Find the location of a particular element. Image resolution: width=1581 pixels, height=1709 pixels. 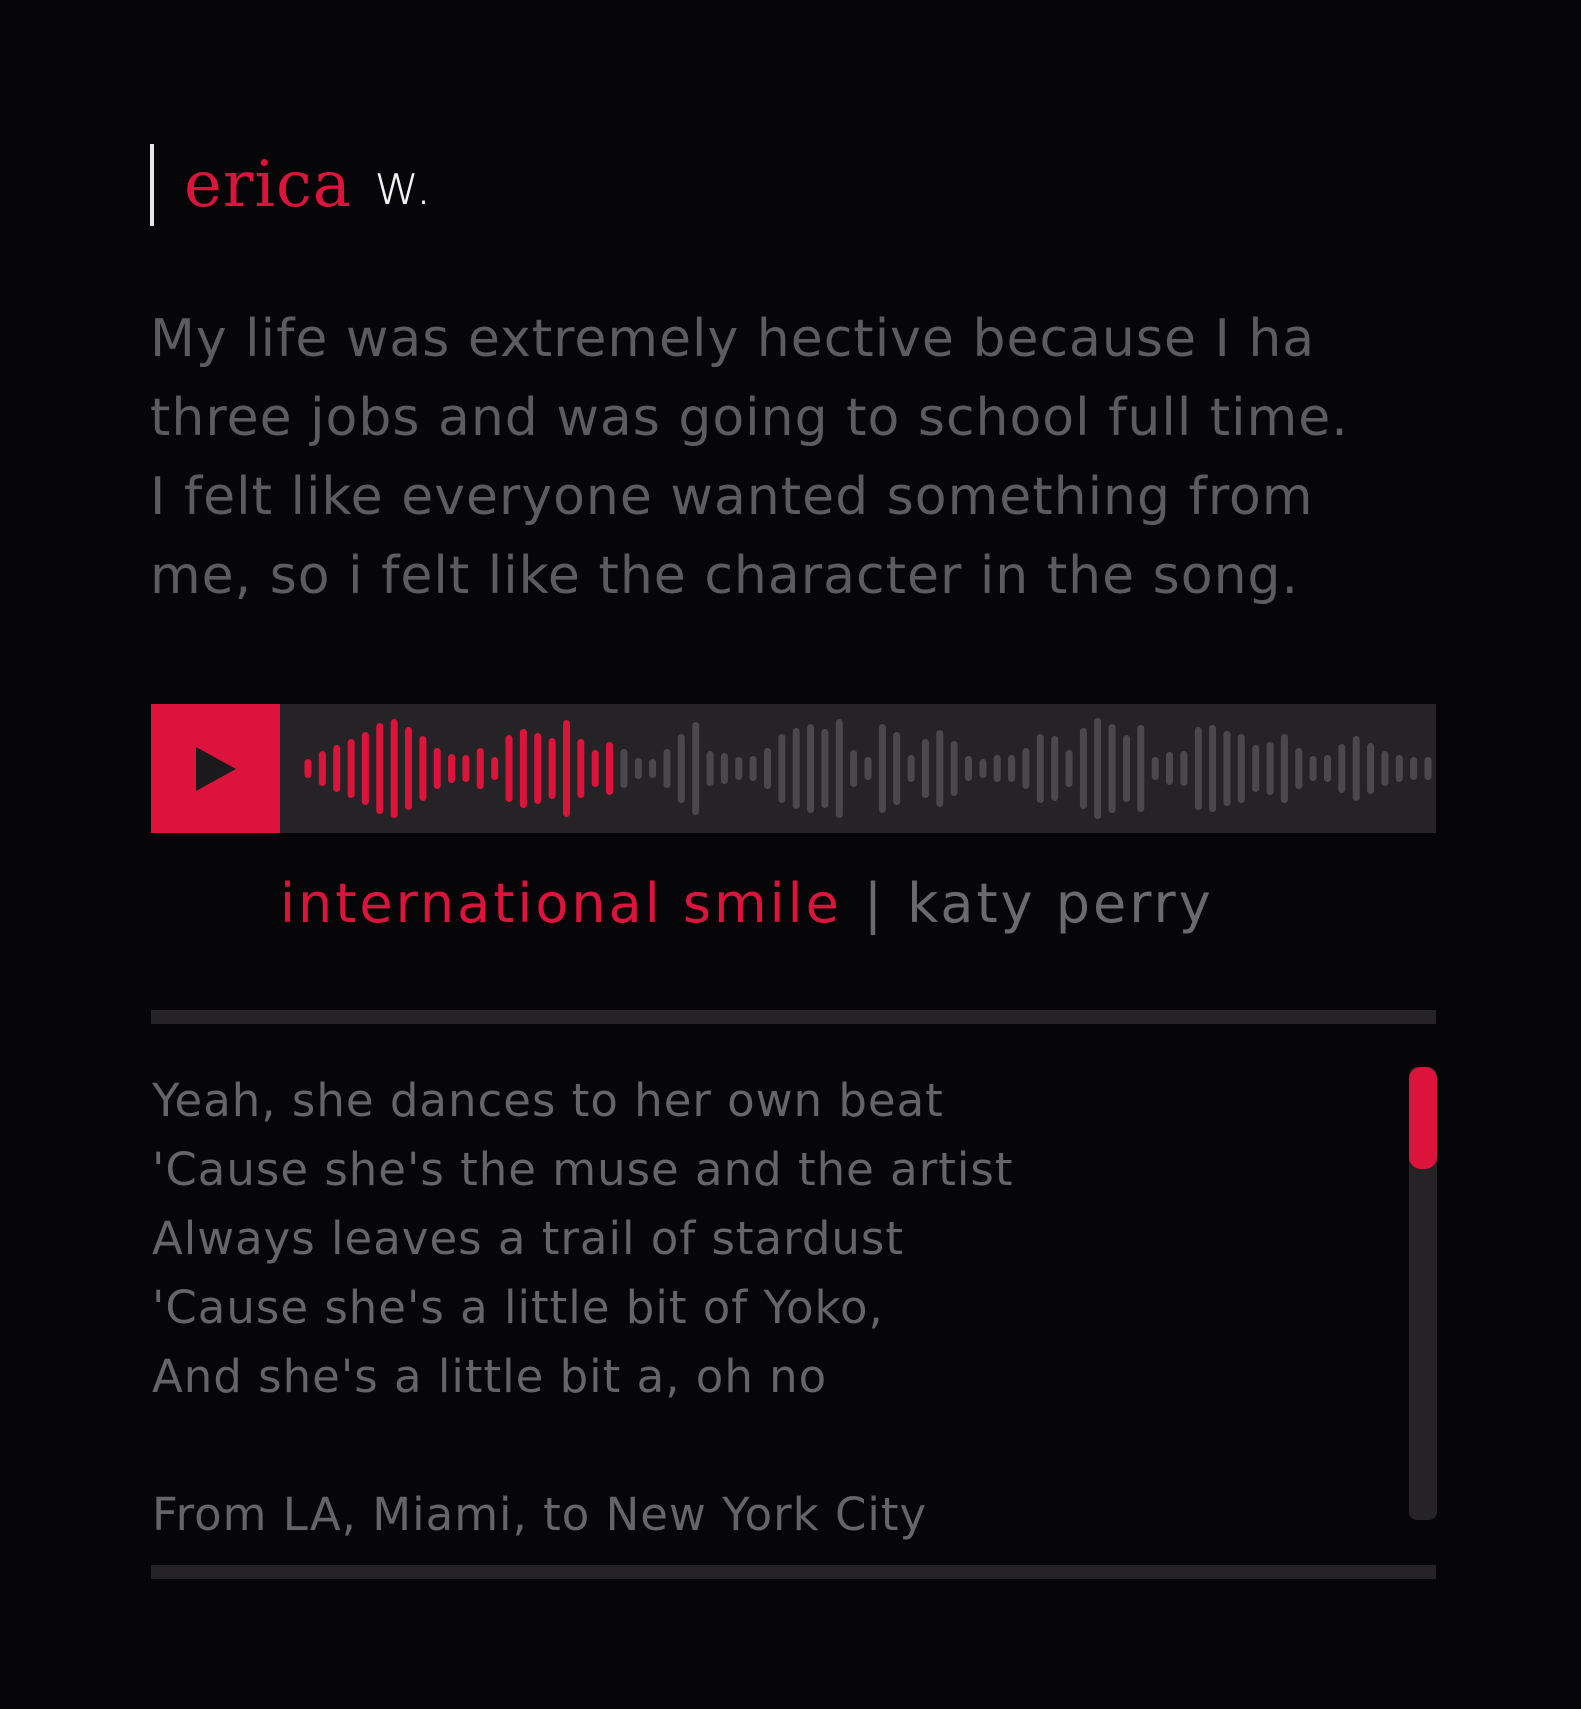

lyric-line: Yeah, she dances to her own beat is located at coordinates (548, 1100).